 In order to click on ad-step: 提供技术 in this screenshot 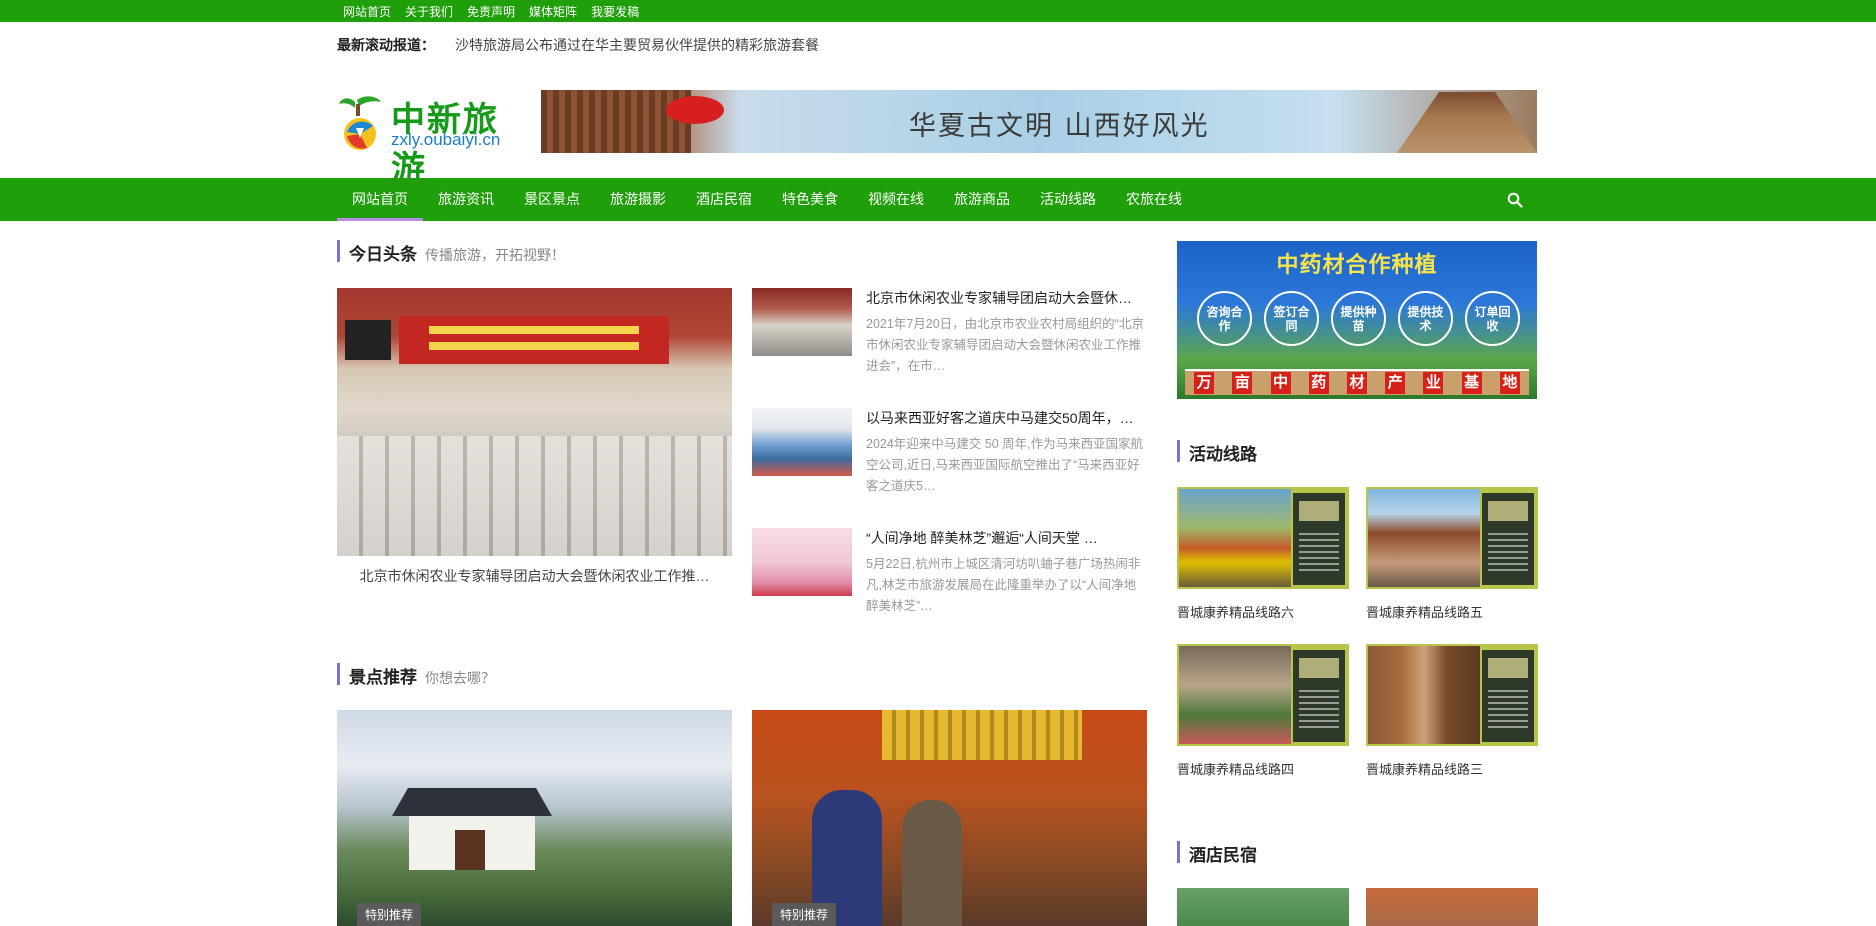, I will do `click(1425, 318)`.